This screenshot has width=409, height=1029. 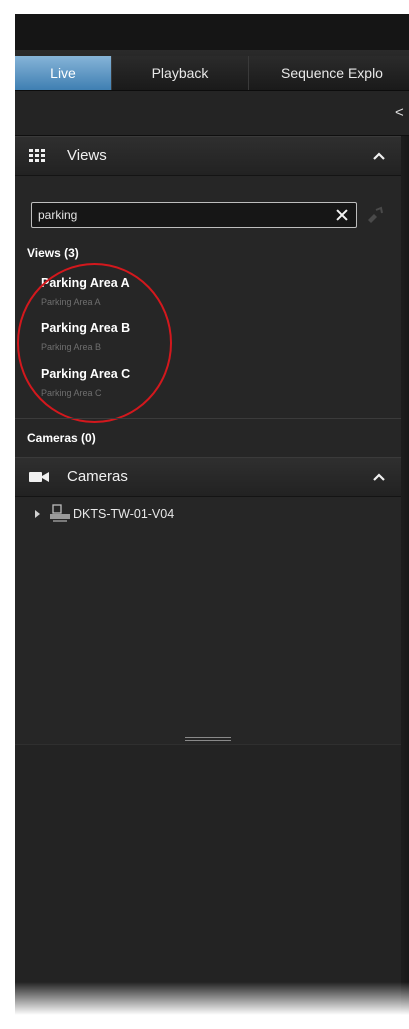 What do you see at coordinates (124, 514) in the screenshot?
I see `tree-item-label: DKTS-TW-01-V04` at bounding box center [124, 514].